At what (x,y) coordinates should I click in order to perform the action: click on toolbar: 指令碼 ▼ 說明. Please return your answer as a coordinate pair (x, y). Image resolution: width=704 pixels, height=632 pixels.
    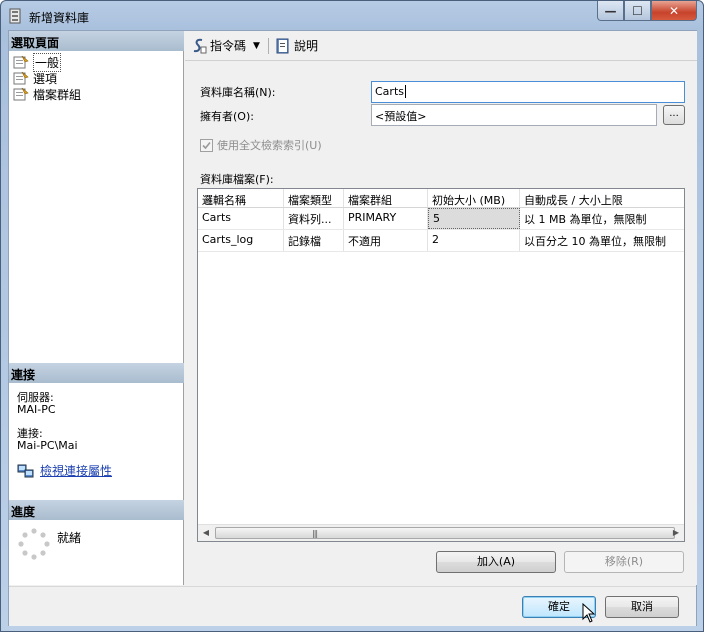
    Looking at the image, I should click on (441, 46).